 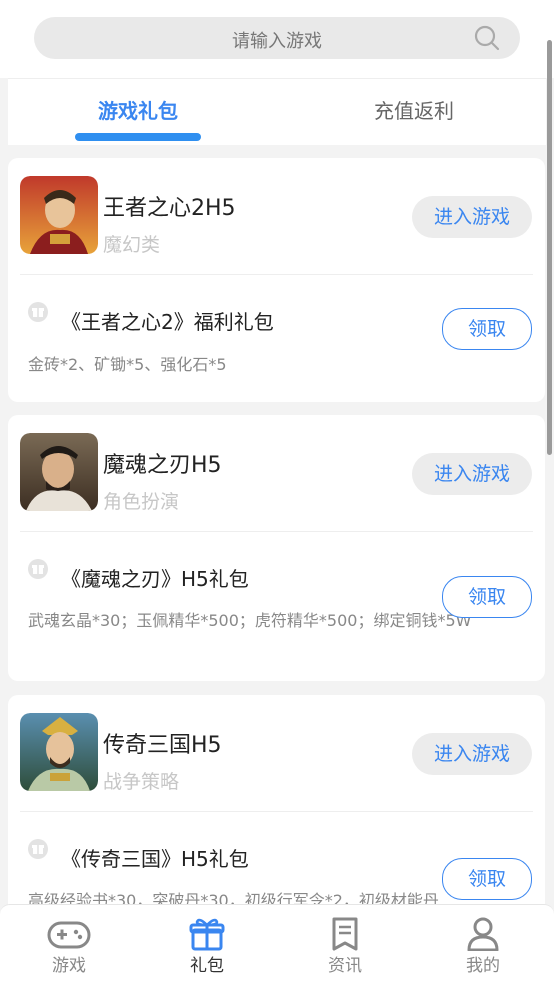 I want to click on news-icon, so click(x=345, y=934).